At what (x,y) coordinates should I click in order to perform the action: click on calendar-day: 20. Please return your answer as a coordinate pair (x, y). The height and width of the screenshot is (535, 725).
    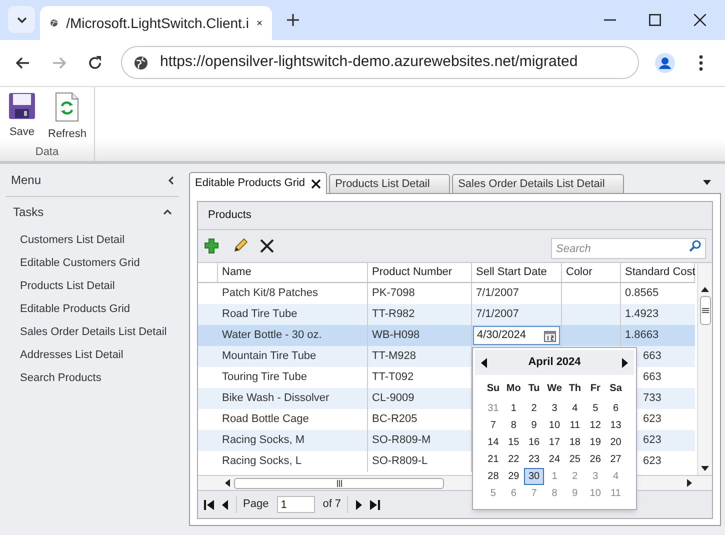
    Looking at the image, I should click on (616, 442).